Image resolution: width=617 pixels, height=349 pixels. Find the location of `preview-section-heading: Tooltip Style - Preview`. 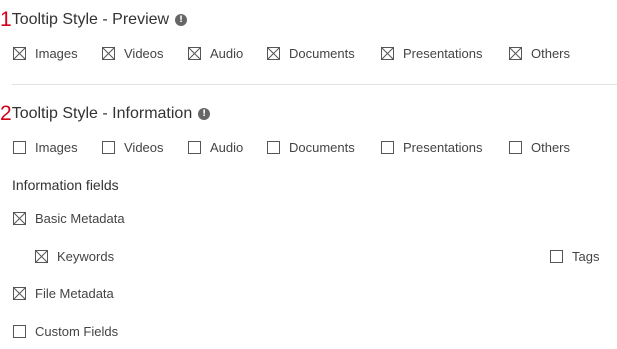

preview-section-heading: Tooltip Style - Preview is located at coordinates (90, 19).